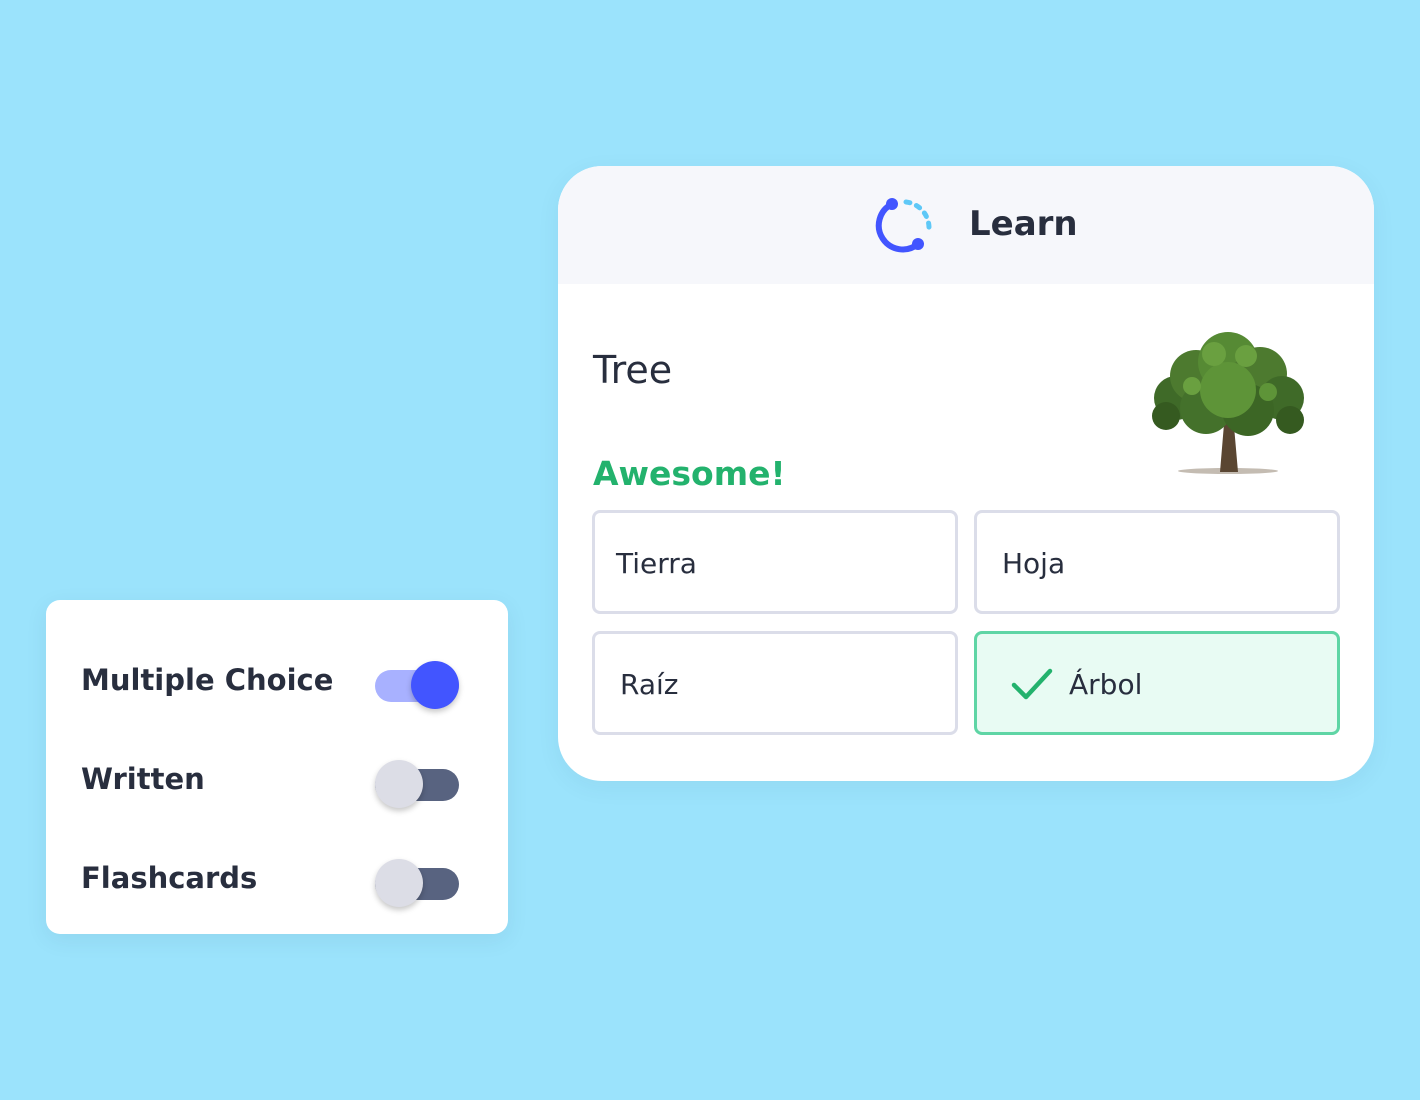 This screenshot has width=1420, height=1100. Describe the element at coordinates (966, 225) in the screenshot. I see `learn-header: Learn` at that location.